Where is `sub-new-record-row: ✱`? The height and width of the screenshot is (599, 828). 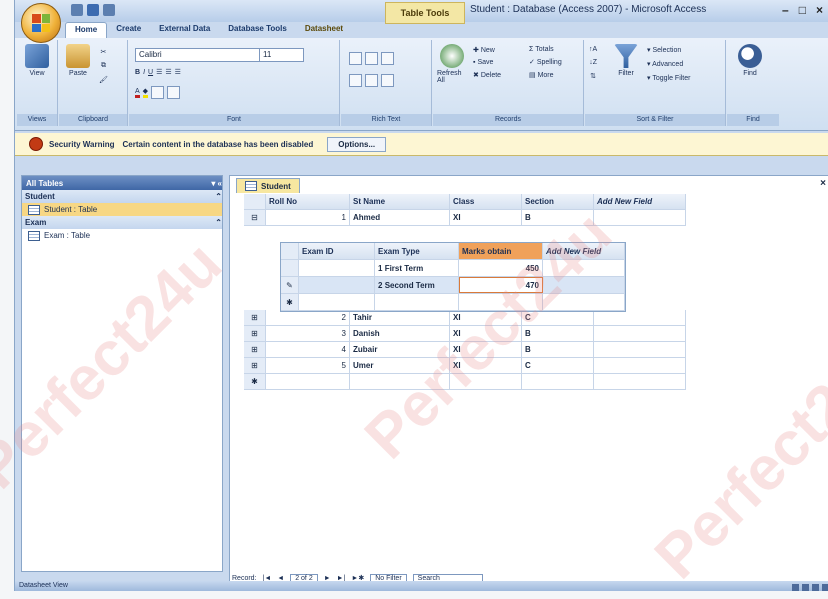
sub-new-record-row: ✱ is located at coordinates (453, 302).